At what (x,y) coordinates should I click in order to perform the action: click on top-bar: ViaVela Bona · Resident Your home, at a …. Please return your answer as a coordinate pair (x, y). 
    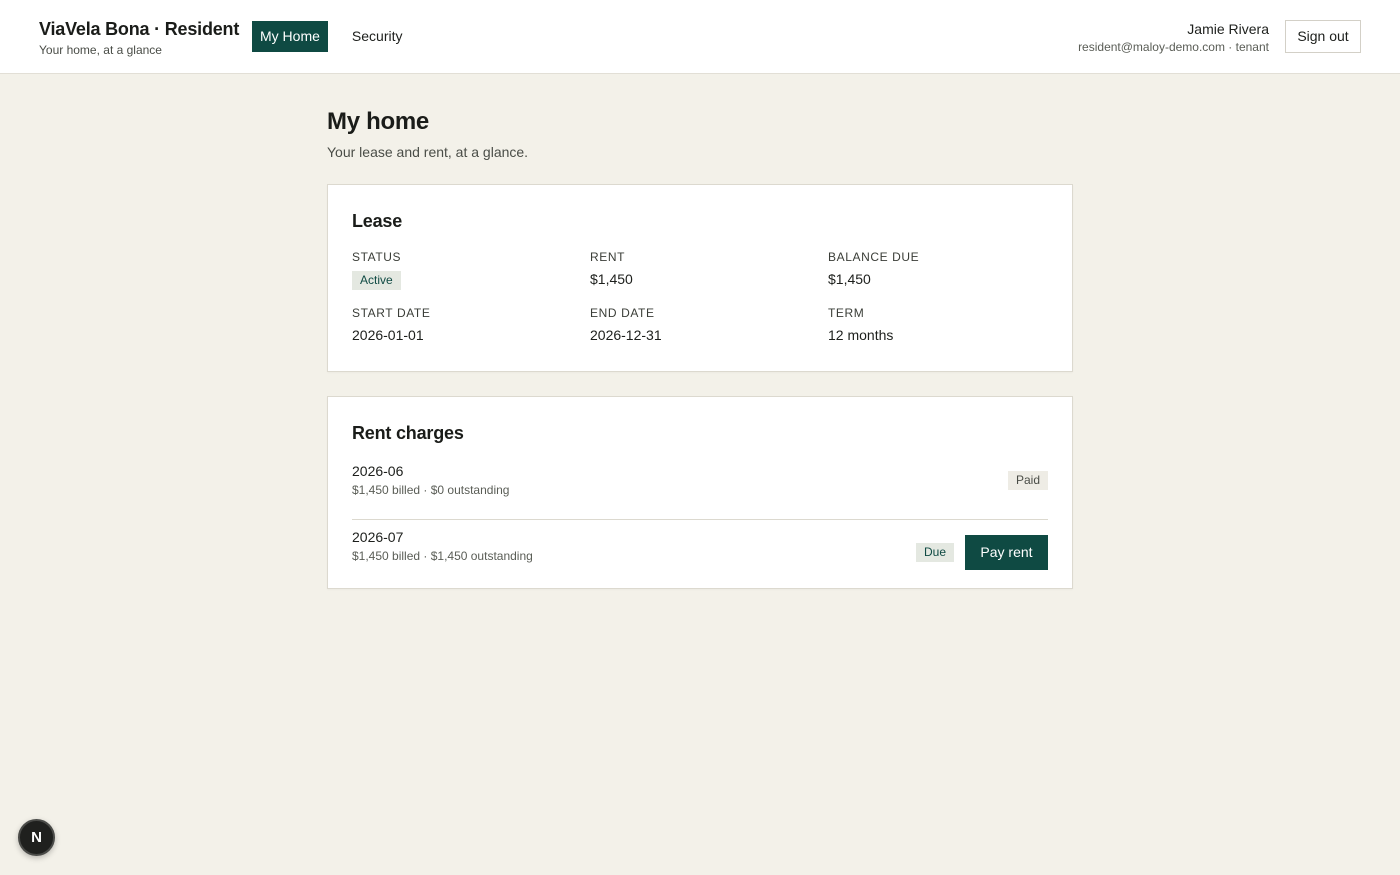
    Looking at the image, I should click on (700, 37).